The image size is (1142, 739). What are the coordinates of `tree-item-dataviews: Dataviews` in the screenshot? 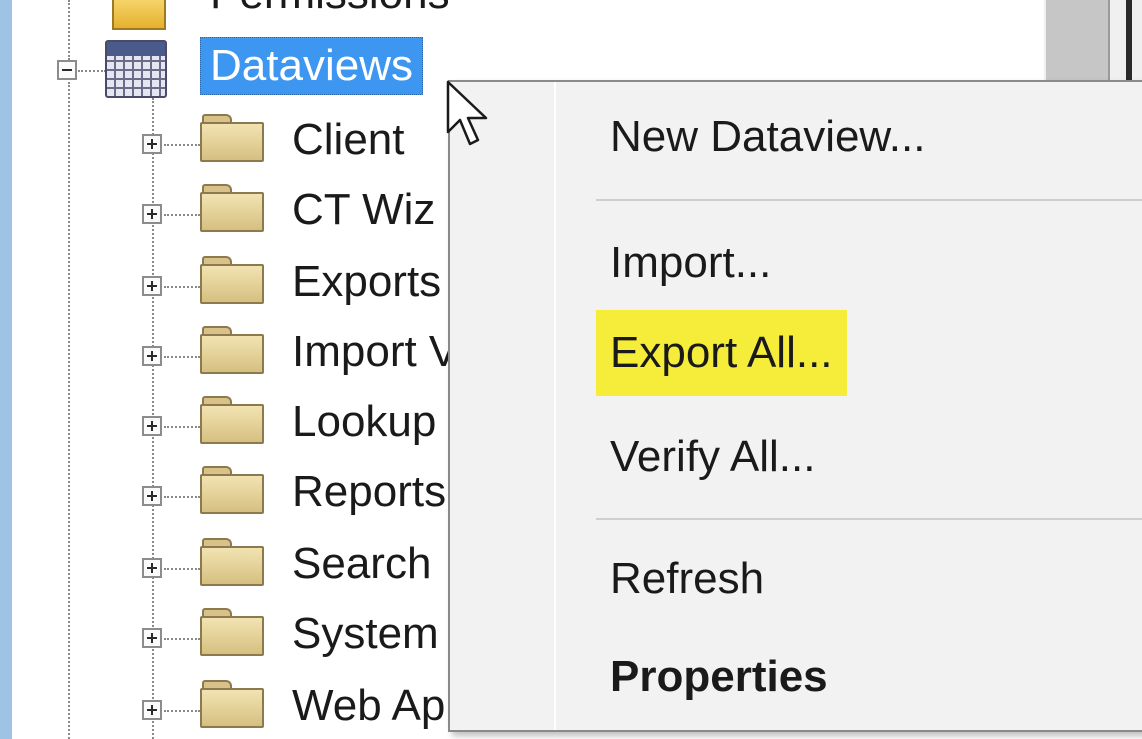 It's located at (311, 66).